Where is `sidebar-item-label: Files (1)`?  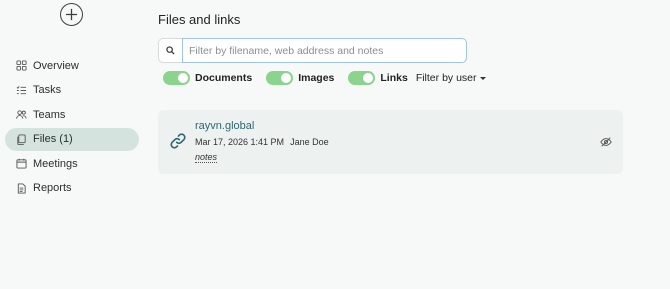 sidebar-item-label: Files (1) is located at coordinates (53, 139).